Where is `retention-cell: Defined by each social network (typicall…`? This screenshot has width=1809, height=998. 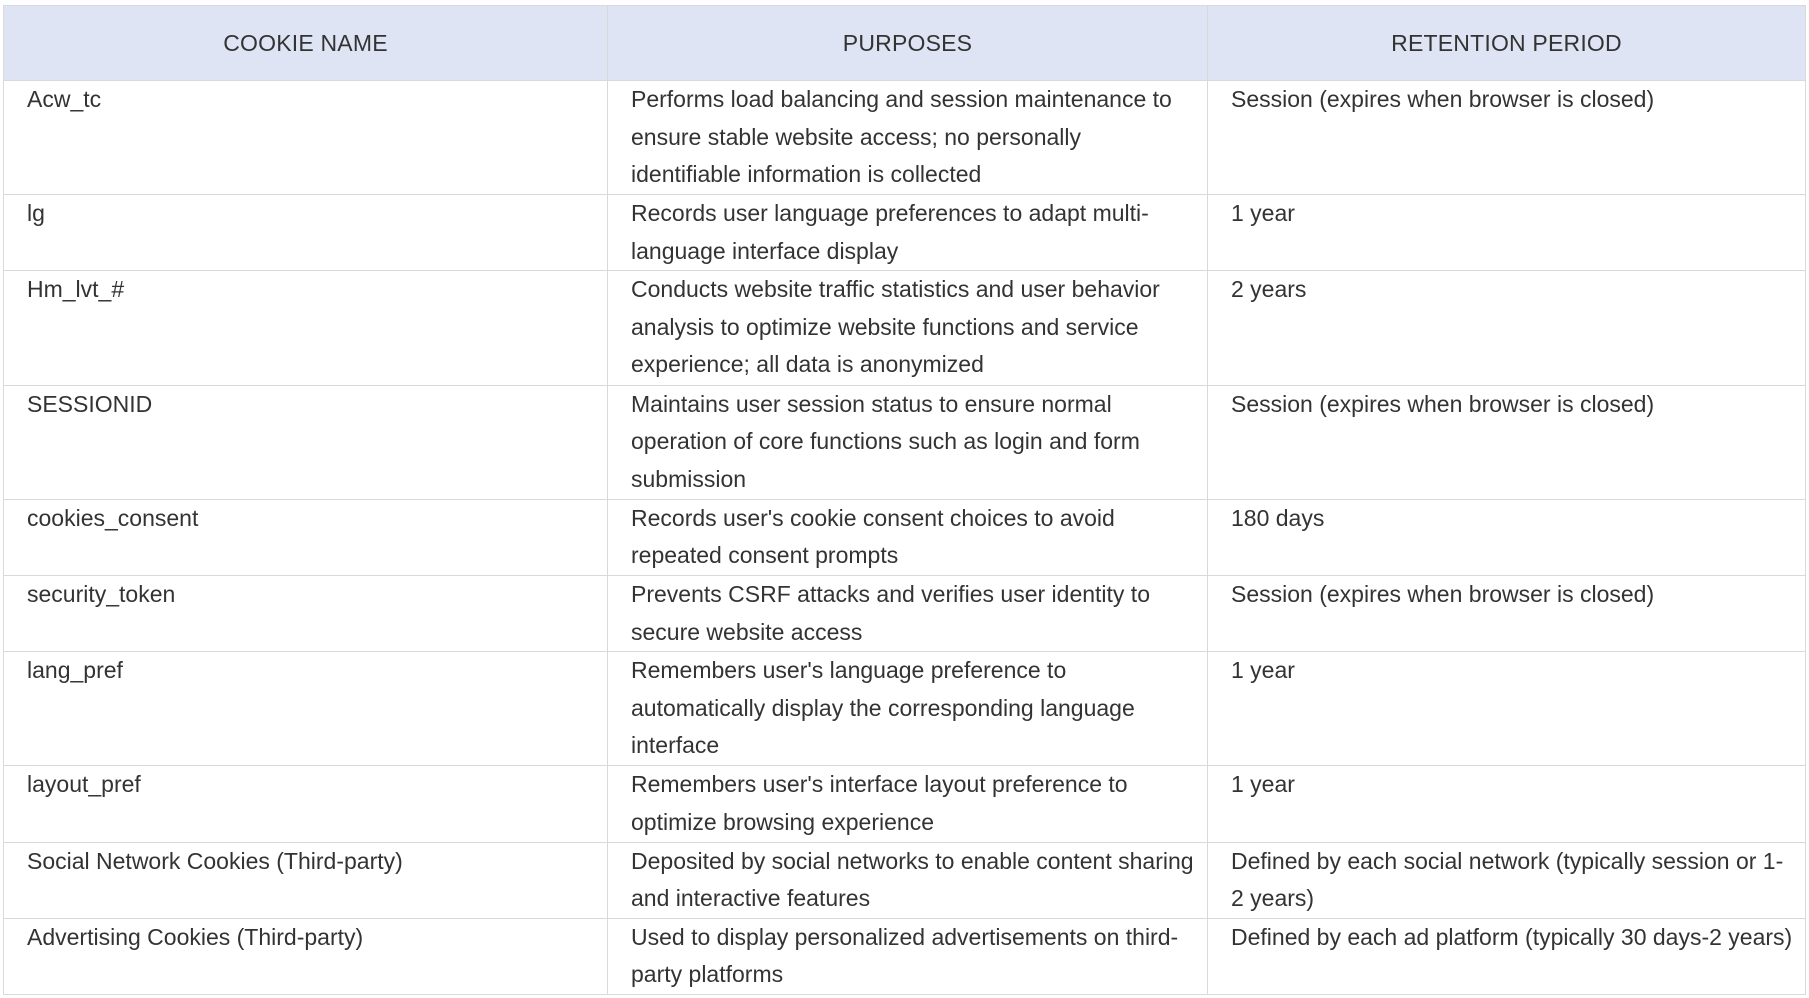
retention-cell: Defined by each social network (typicall… is located at coordinates (1506, 880).